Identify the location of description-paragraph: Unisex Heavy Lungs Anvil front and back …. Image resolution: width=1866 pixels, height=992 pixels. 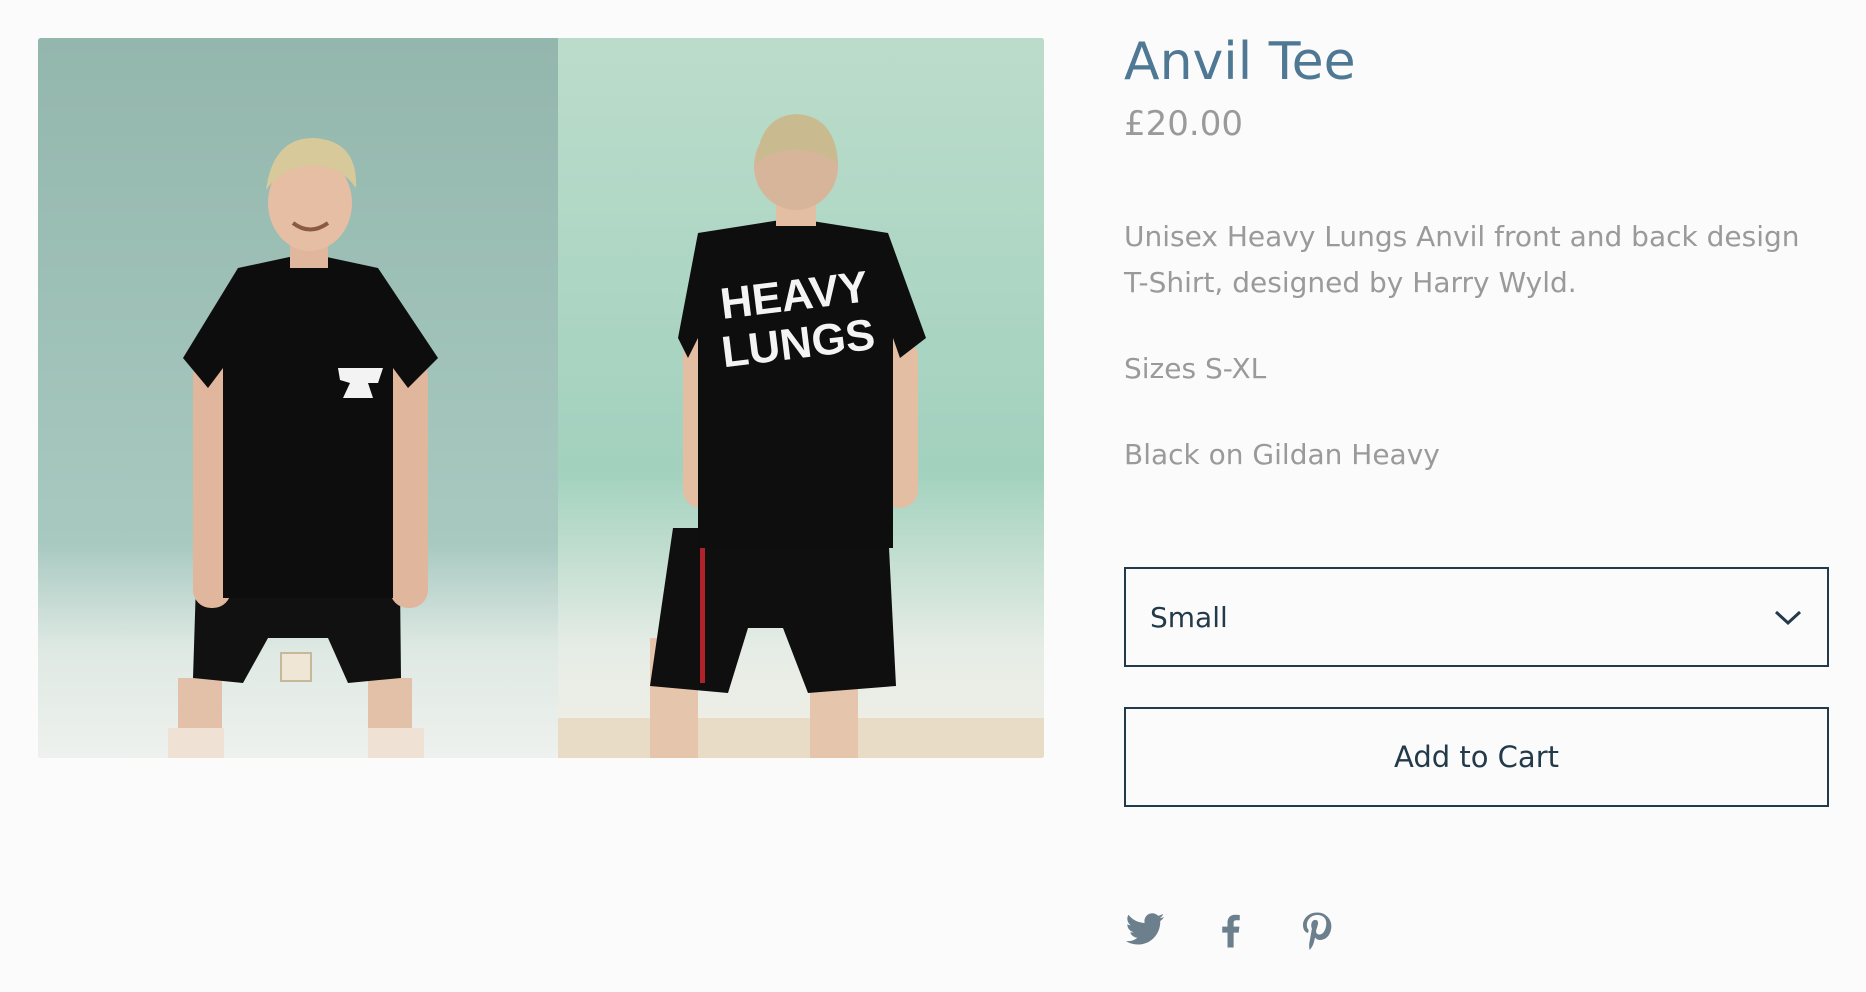
(1462, 259).